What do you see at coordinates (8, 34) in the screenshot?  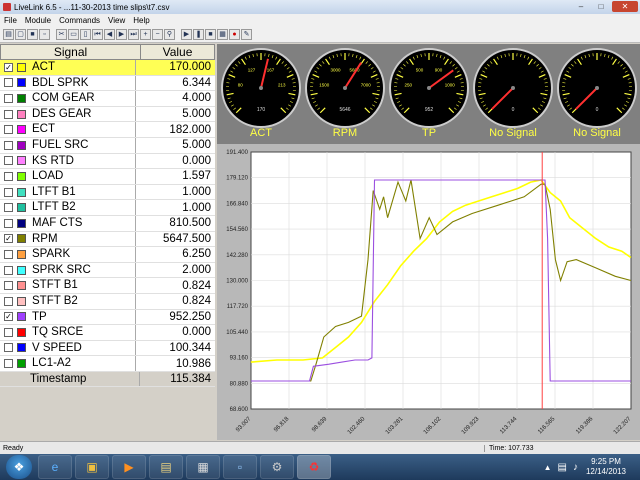 I see `graph-icon: ▤` at bounding box center [8, 34].